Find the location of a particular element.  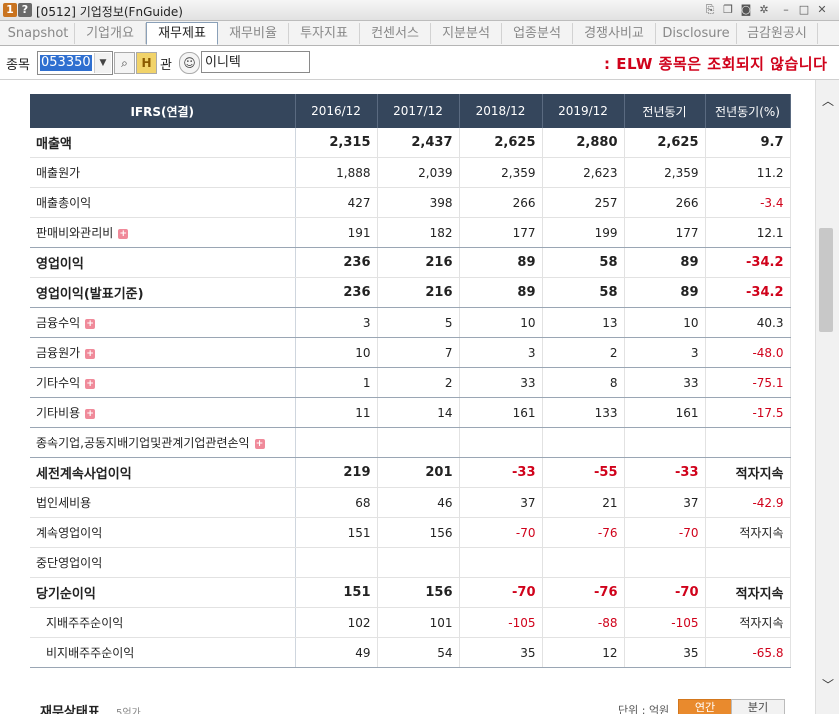

table-row: 금융수익 +3 5 10 13 10 40.3 is located at coordinates (410, 322).